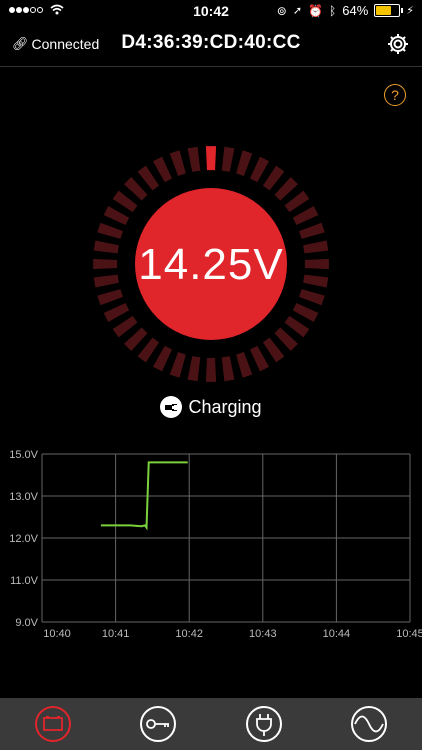 Image resolution: width=422 pixels, height=750 pixels. Describe the element at coordinates (316, 10) in the screenshot. I see `alarm-icon: ⏰` at that location.